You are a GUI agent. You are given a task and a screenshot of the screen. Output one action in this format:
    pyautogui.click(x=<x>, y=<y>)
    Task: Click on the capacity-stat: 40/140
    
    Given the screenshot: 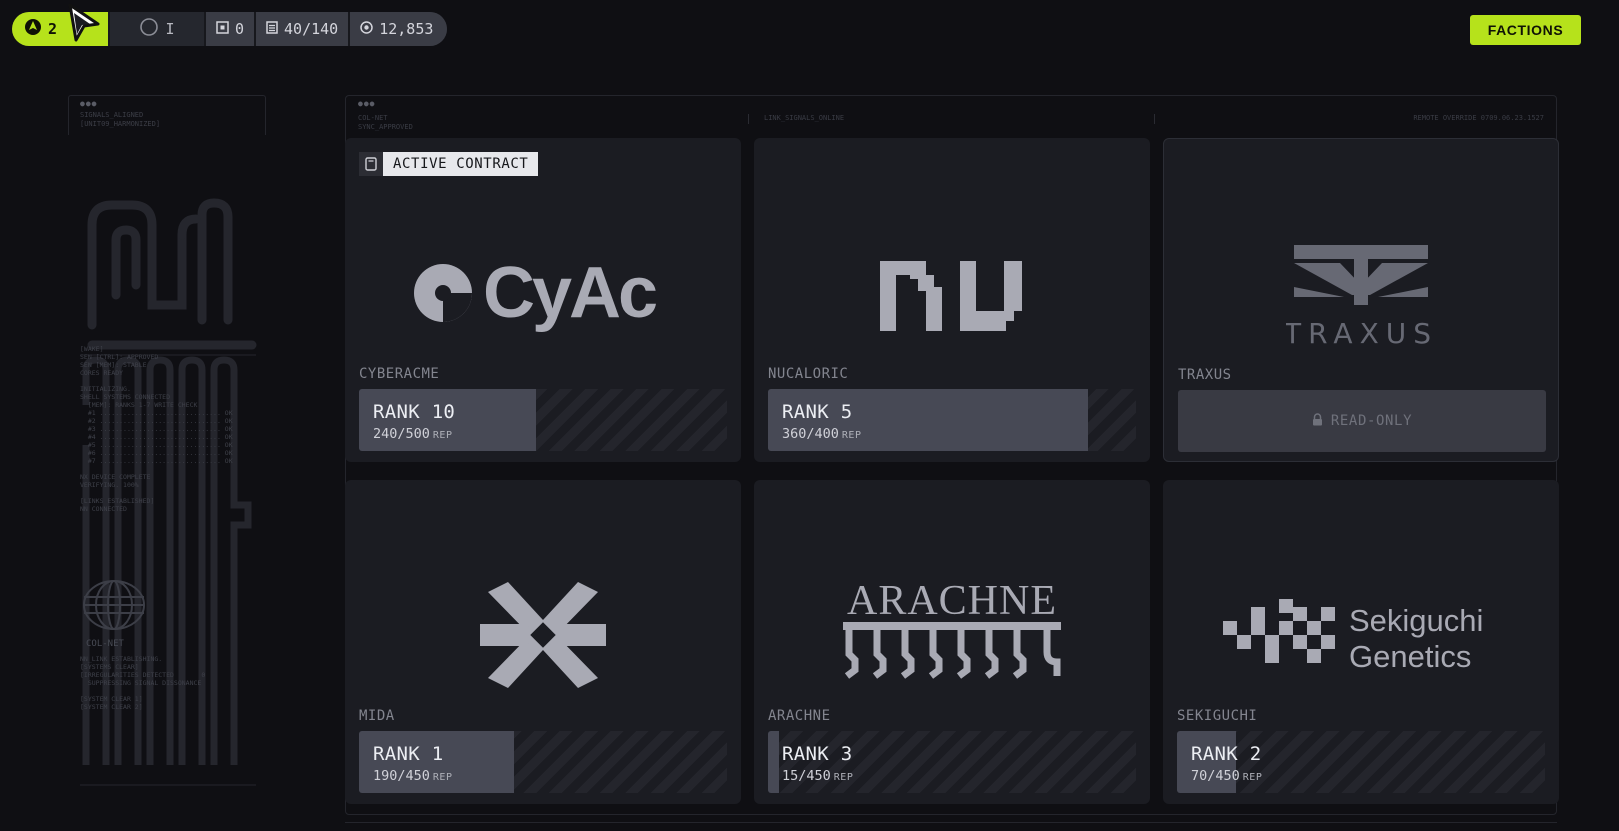 What is the action you would take?
    pyautogui.click(x=303, y=29)
    